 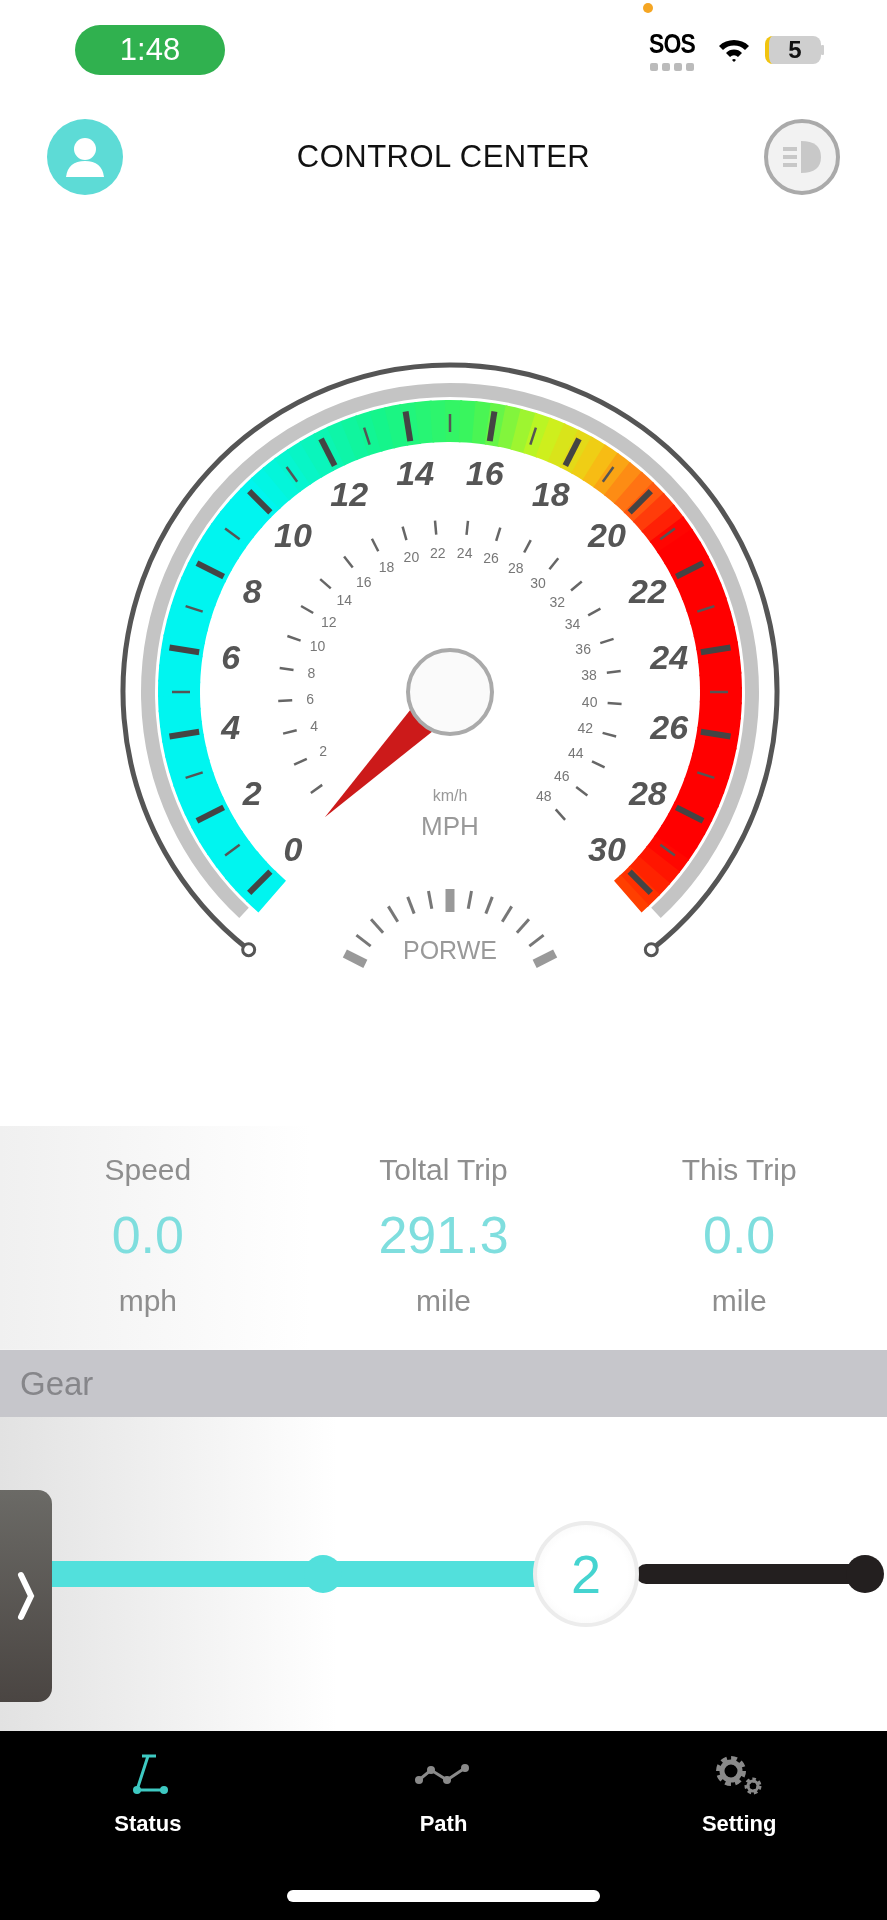 What do you see at coordinates (328, 622) in the screenshot?
I see `kmh-label: 12` at bounding box center [328, 622].